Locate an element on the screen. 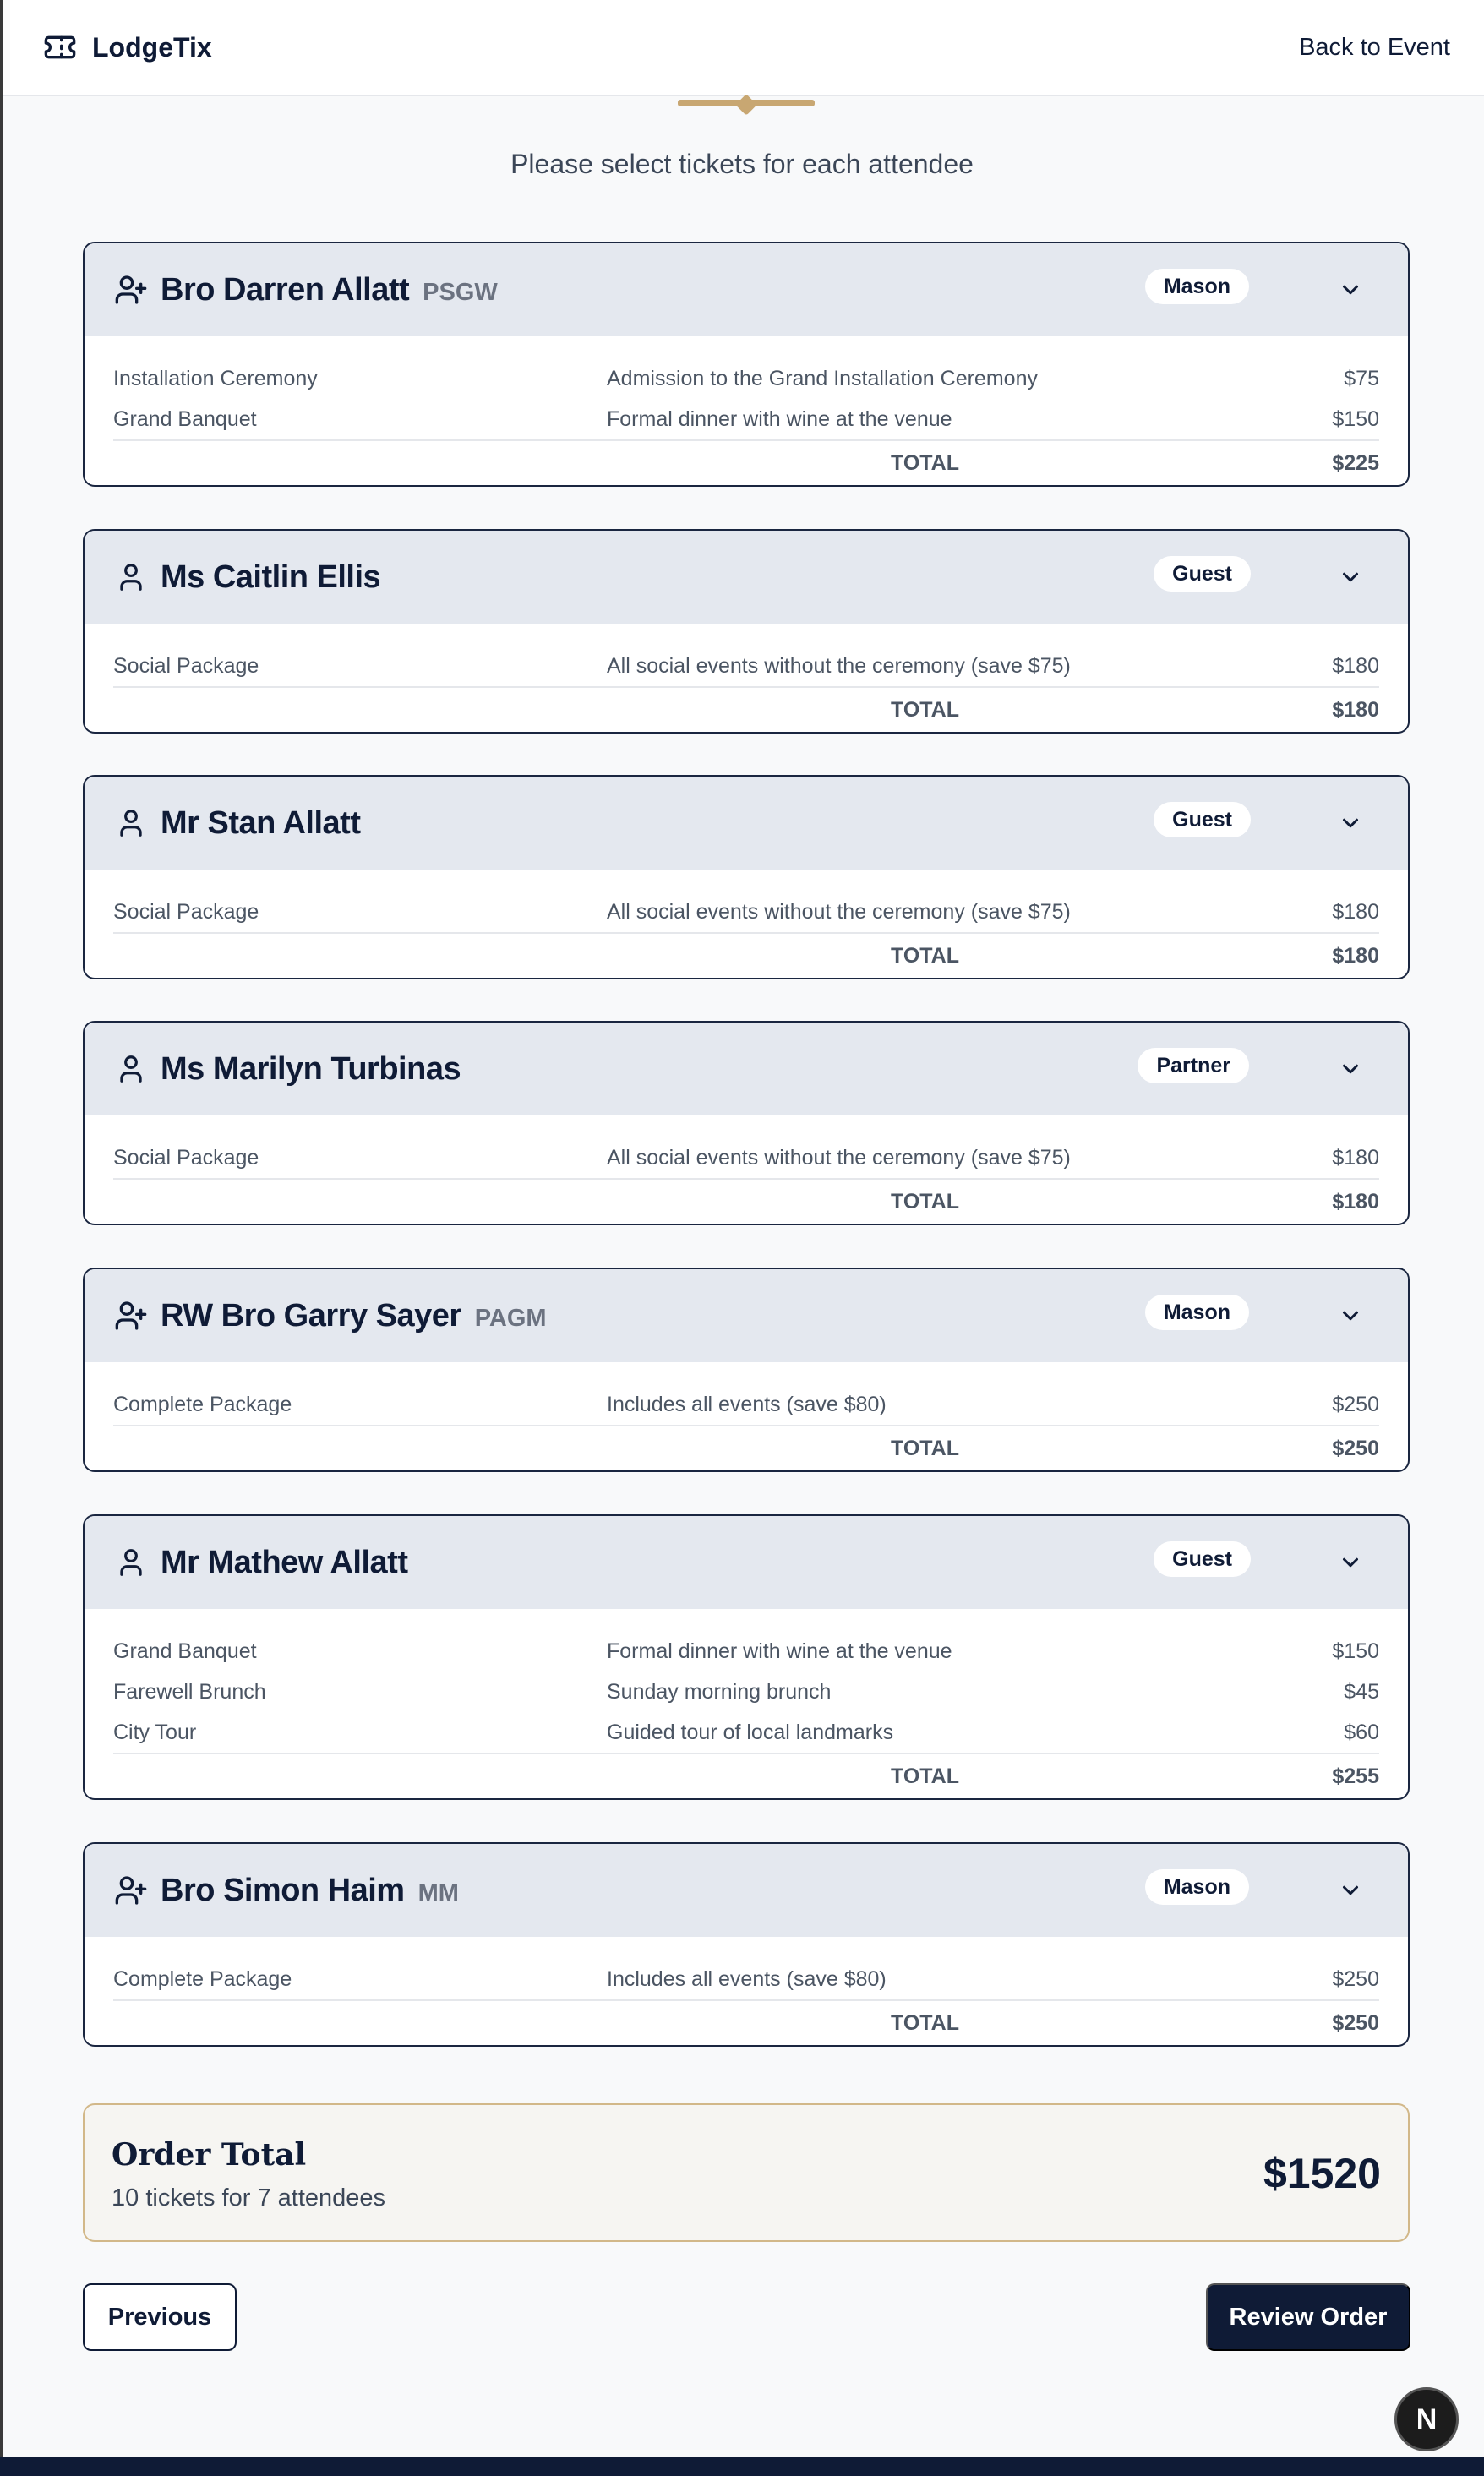 Image resolution: width=1484 pixels, height=2476 pixels. step-prompt: Please select tickets for each attendee is located at coordinates (742, 164).